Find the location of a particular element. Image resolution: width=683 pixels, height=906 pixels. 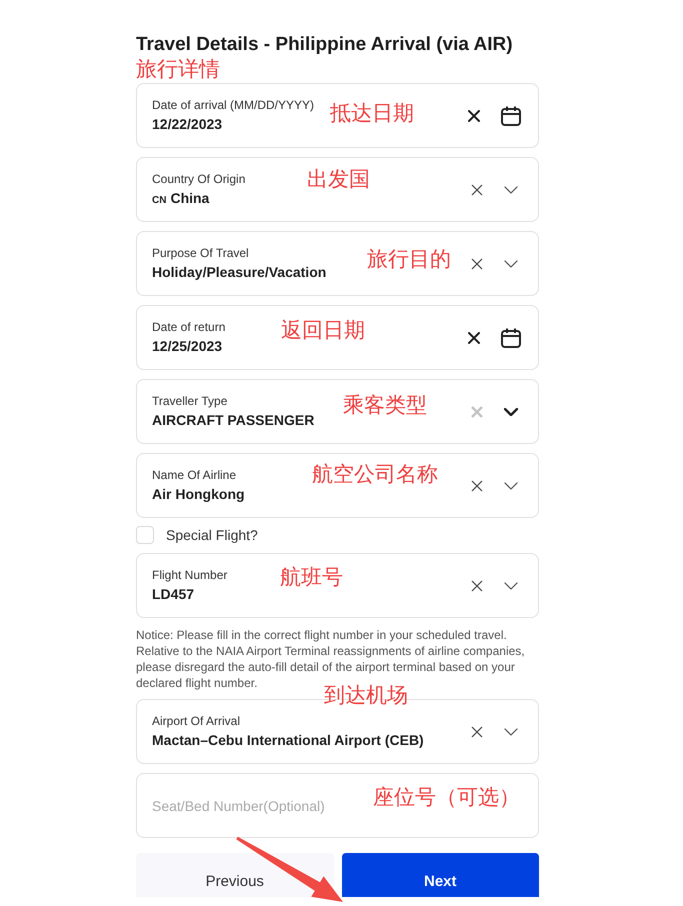

field-label: Traveller Type is located at coordinates (190, 401).